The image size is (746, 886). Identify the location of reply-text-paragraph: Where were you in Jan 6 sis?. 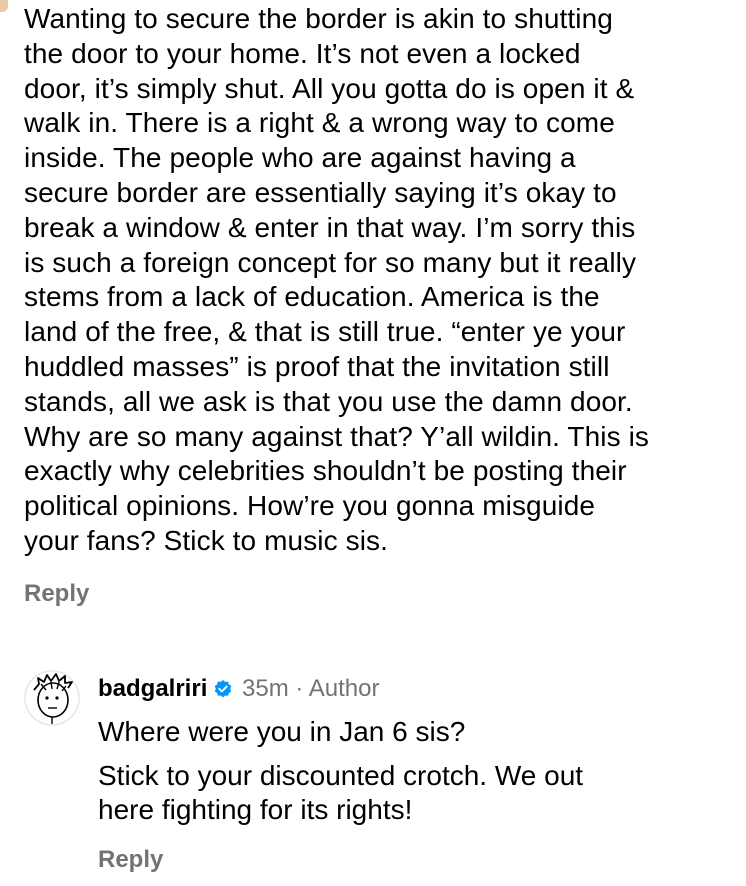
(282, 731).